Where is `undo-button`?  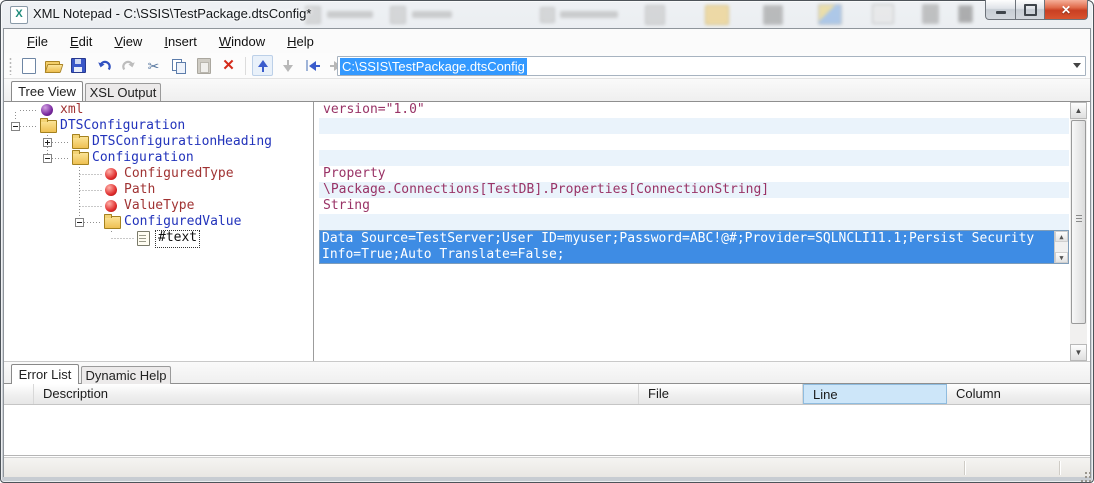
undo-button is located at coordinates (103, 66).